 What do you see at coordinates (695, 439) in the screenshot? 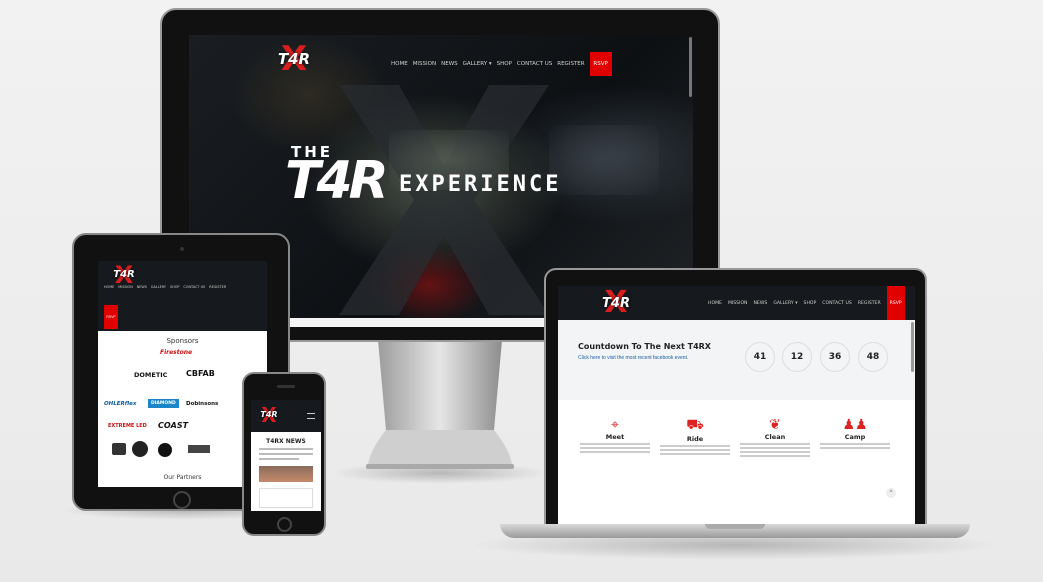
I see `feature-title: Ride` at bounding box center [695, 439].